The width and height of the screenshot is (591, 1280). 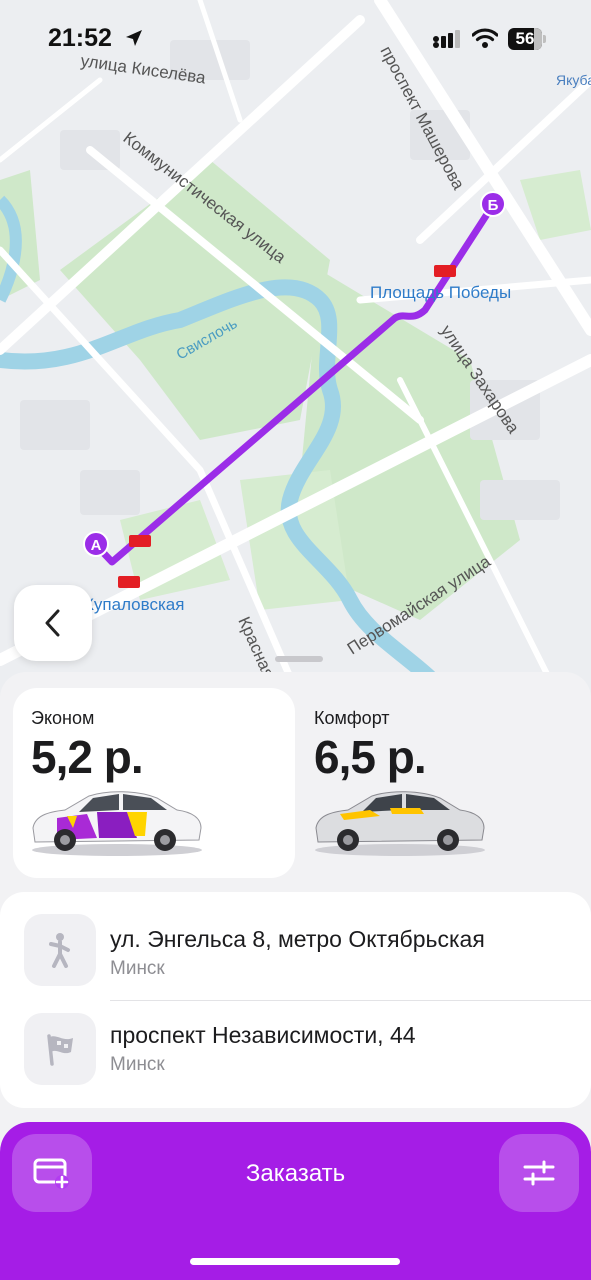 I want to click on battery-icon: 56, so click(x=528, y=39).